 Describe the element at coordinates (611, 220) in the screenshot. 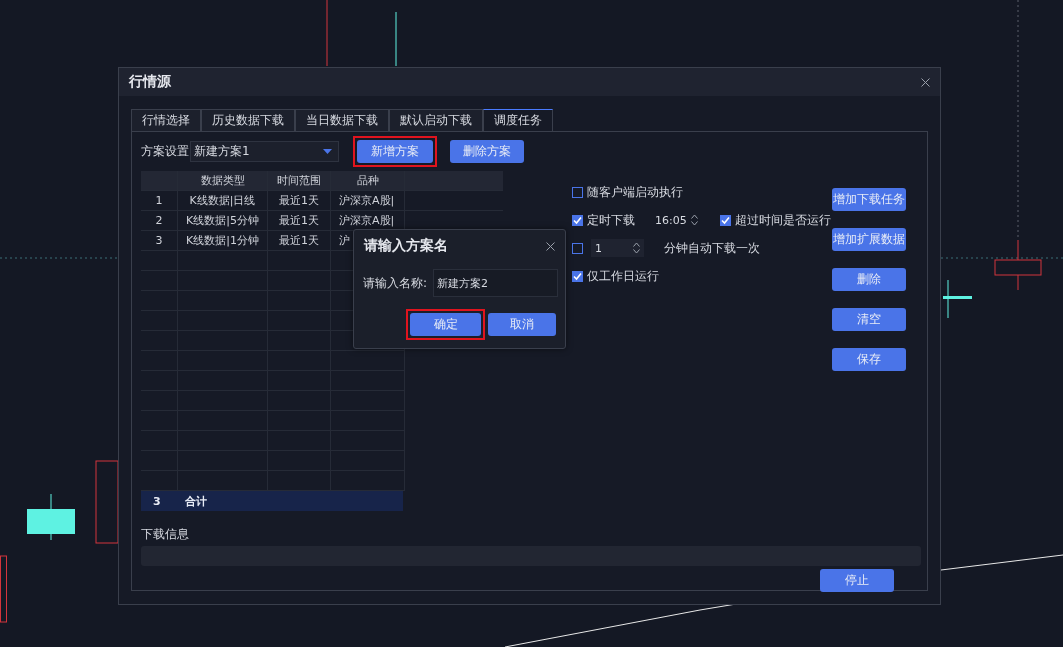

I see `option-label: 定时下载` at that location.